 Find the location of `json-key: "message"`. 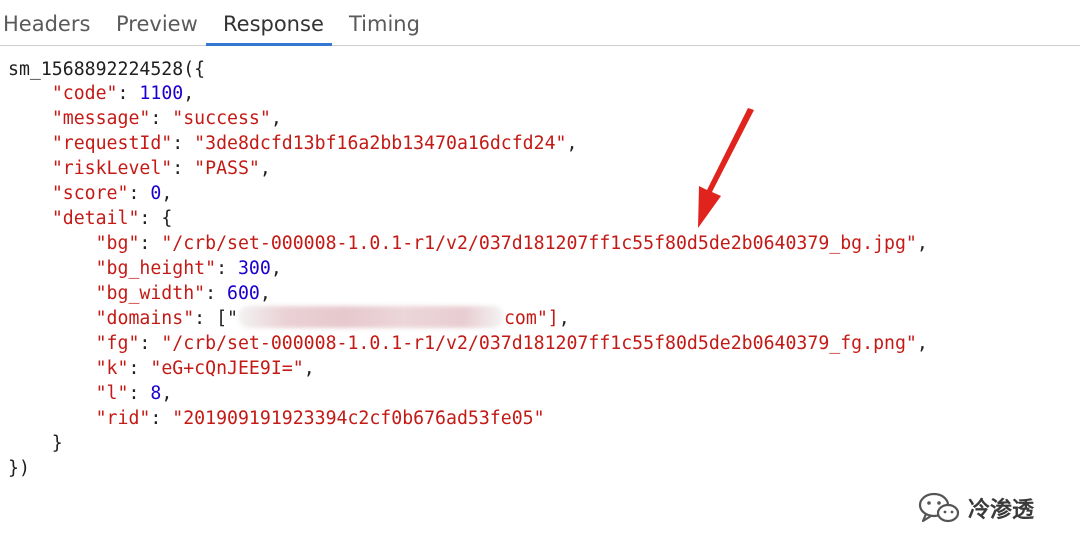

json-key: "message" is located at coordinates (101, 118).